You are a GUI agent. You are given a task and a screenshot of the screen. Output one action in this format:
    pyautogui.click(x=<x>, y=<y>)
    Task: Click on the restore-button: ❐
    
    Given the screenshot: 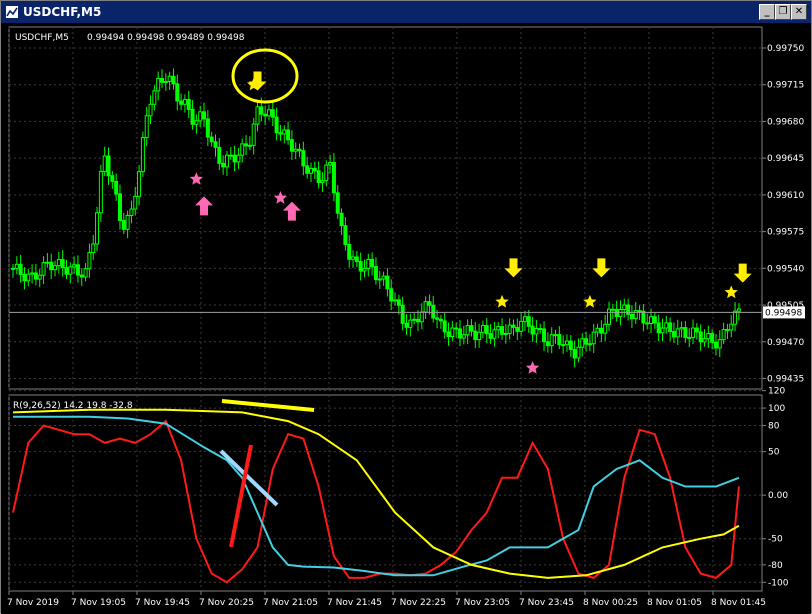 What is the action you would take?
    pyautogui.click(x=783, y=12)
    